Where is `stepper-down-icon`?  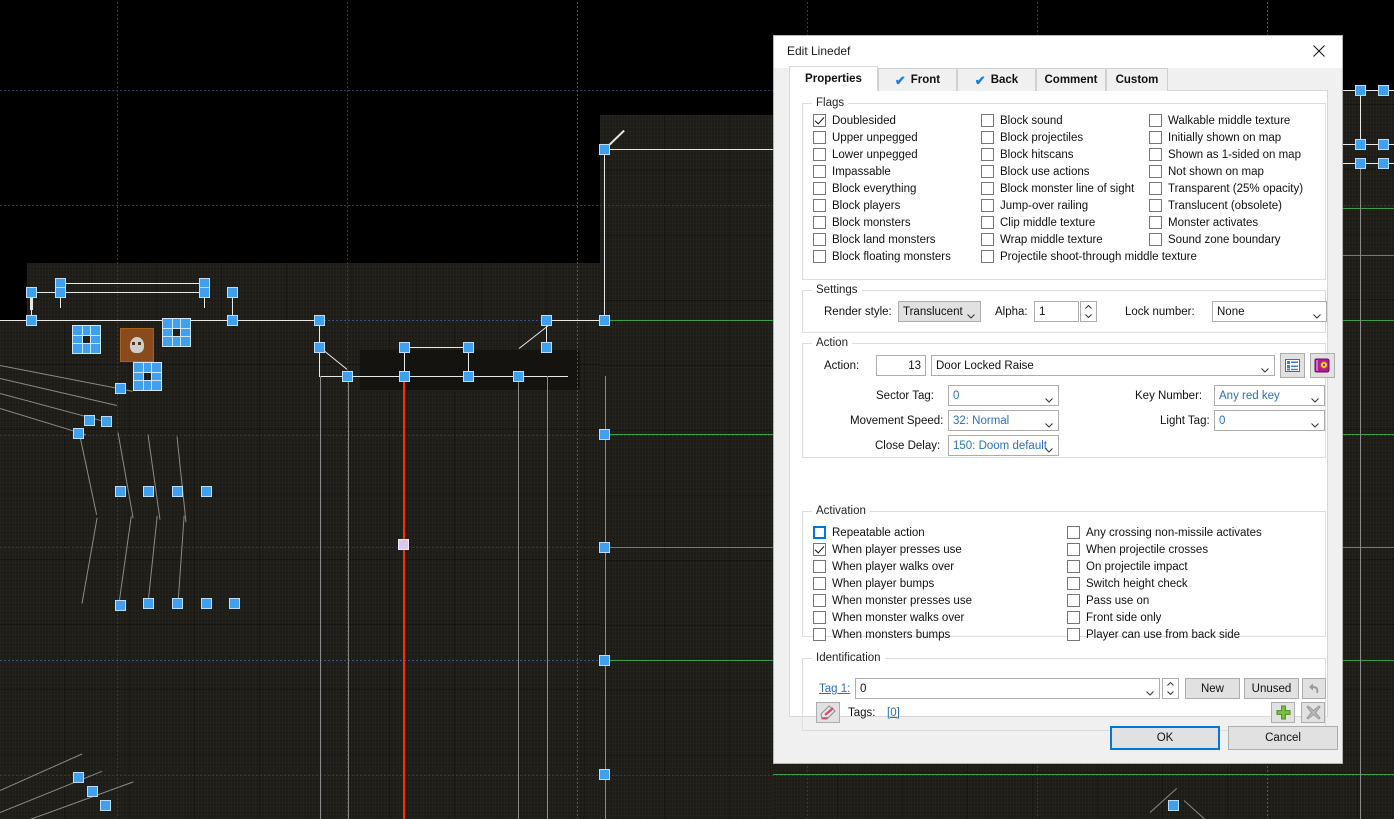
stepper-down-icon is located at coordinates (1170, 694).